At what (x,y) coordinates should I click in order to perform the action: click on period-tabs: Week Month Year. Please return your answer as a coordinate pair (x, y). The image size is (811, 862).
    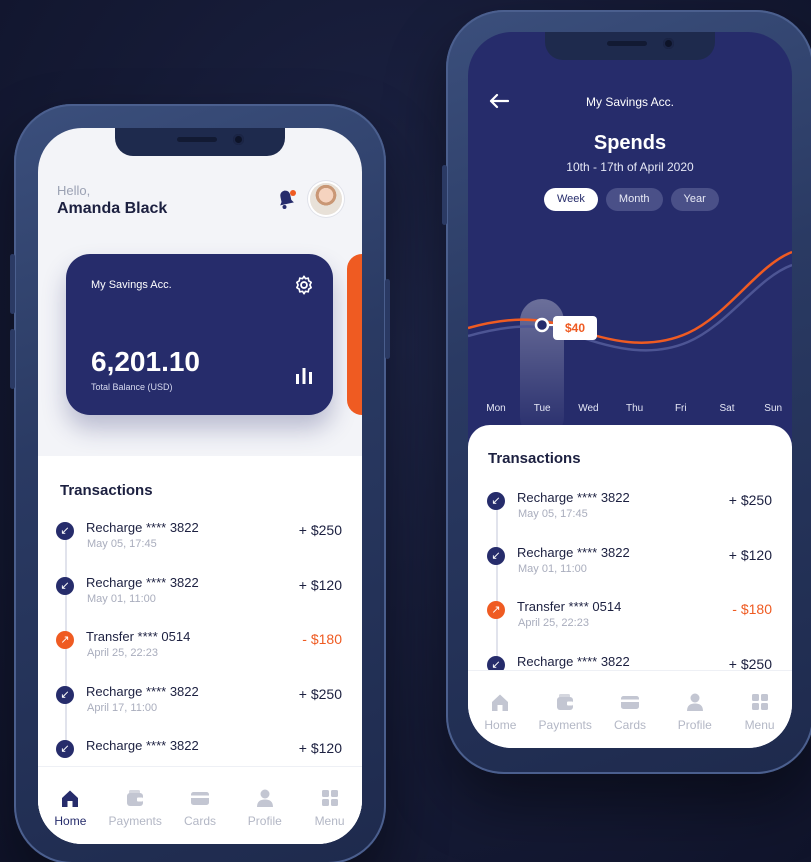
    Looking at the image, I should click on (631, 199).